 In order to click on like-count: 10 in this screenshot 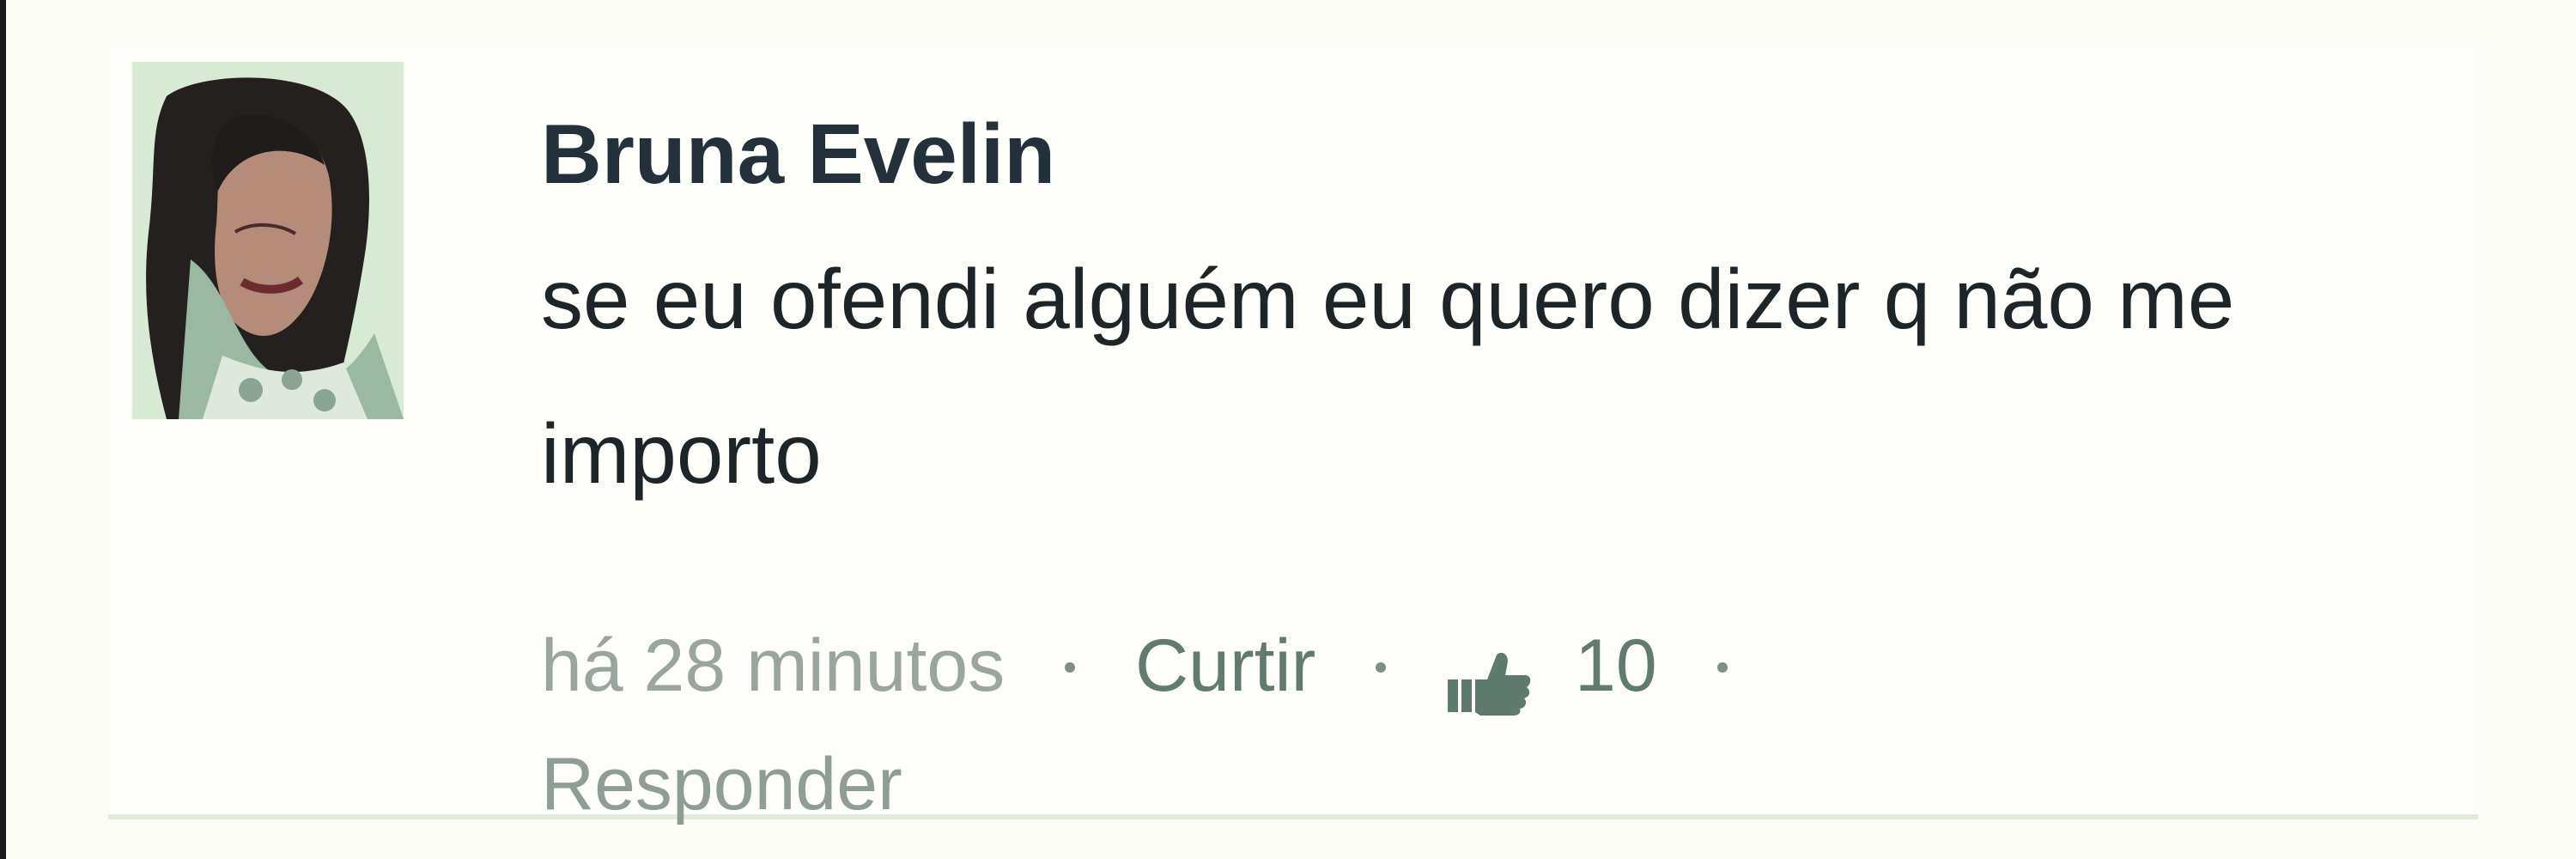, I will do `click(1616, 666)`.